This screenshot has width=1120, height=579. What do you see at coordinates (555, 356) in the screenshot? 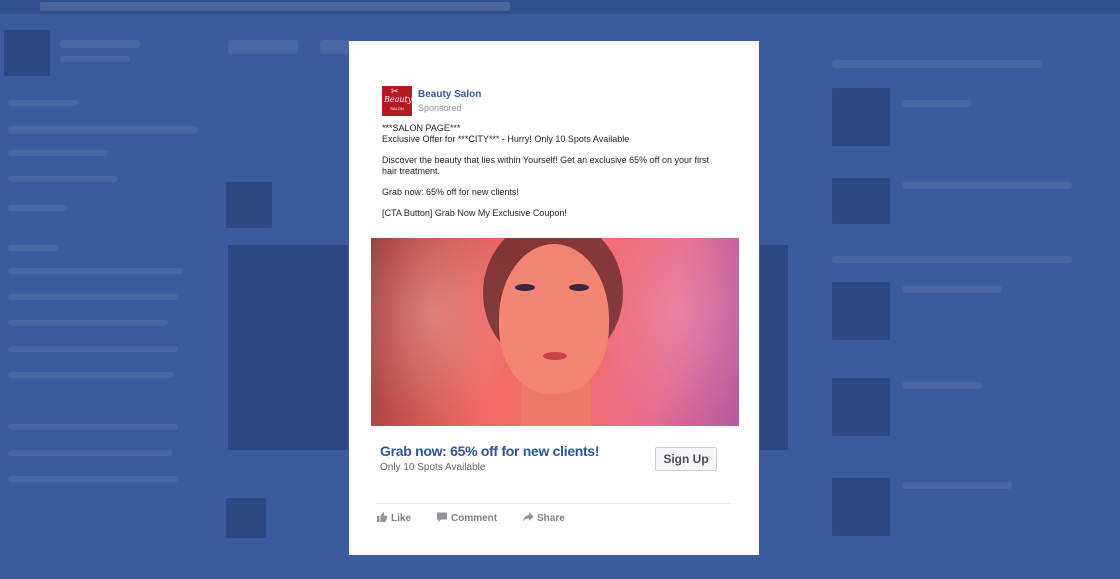
I see `lips` at bounding box center [555, 356].